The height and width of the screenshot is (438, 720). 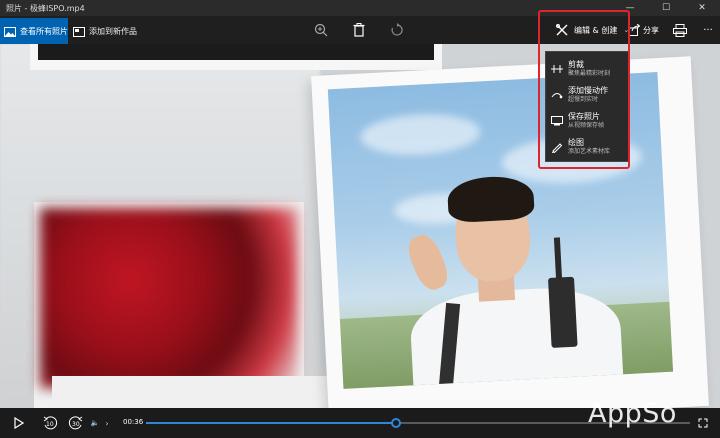 I want to click on menu-item-description: 聚焦最精彩时刻, so click(x=589, y=73).